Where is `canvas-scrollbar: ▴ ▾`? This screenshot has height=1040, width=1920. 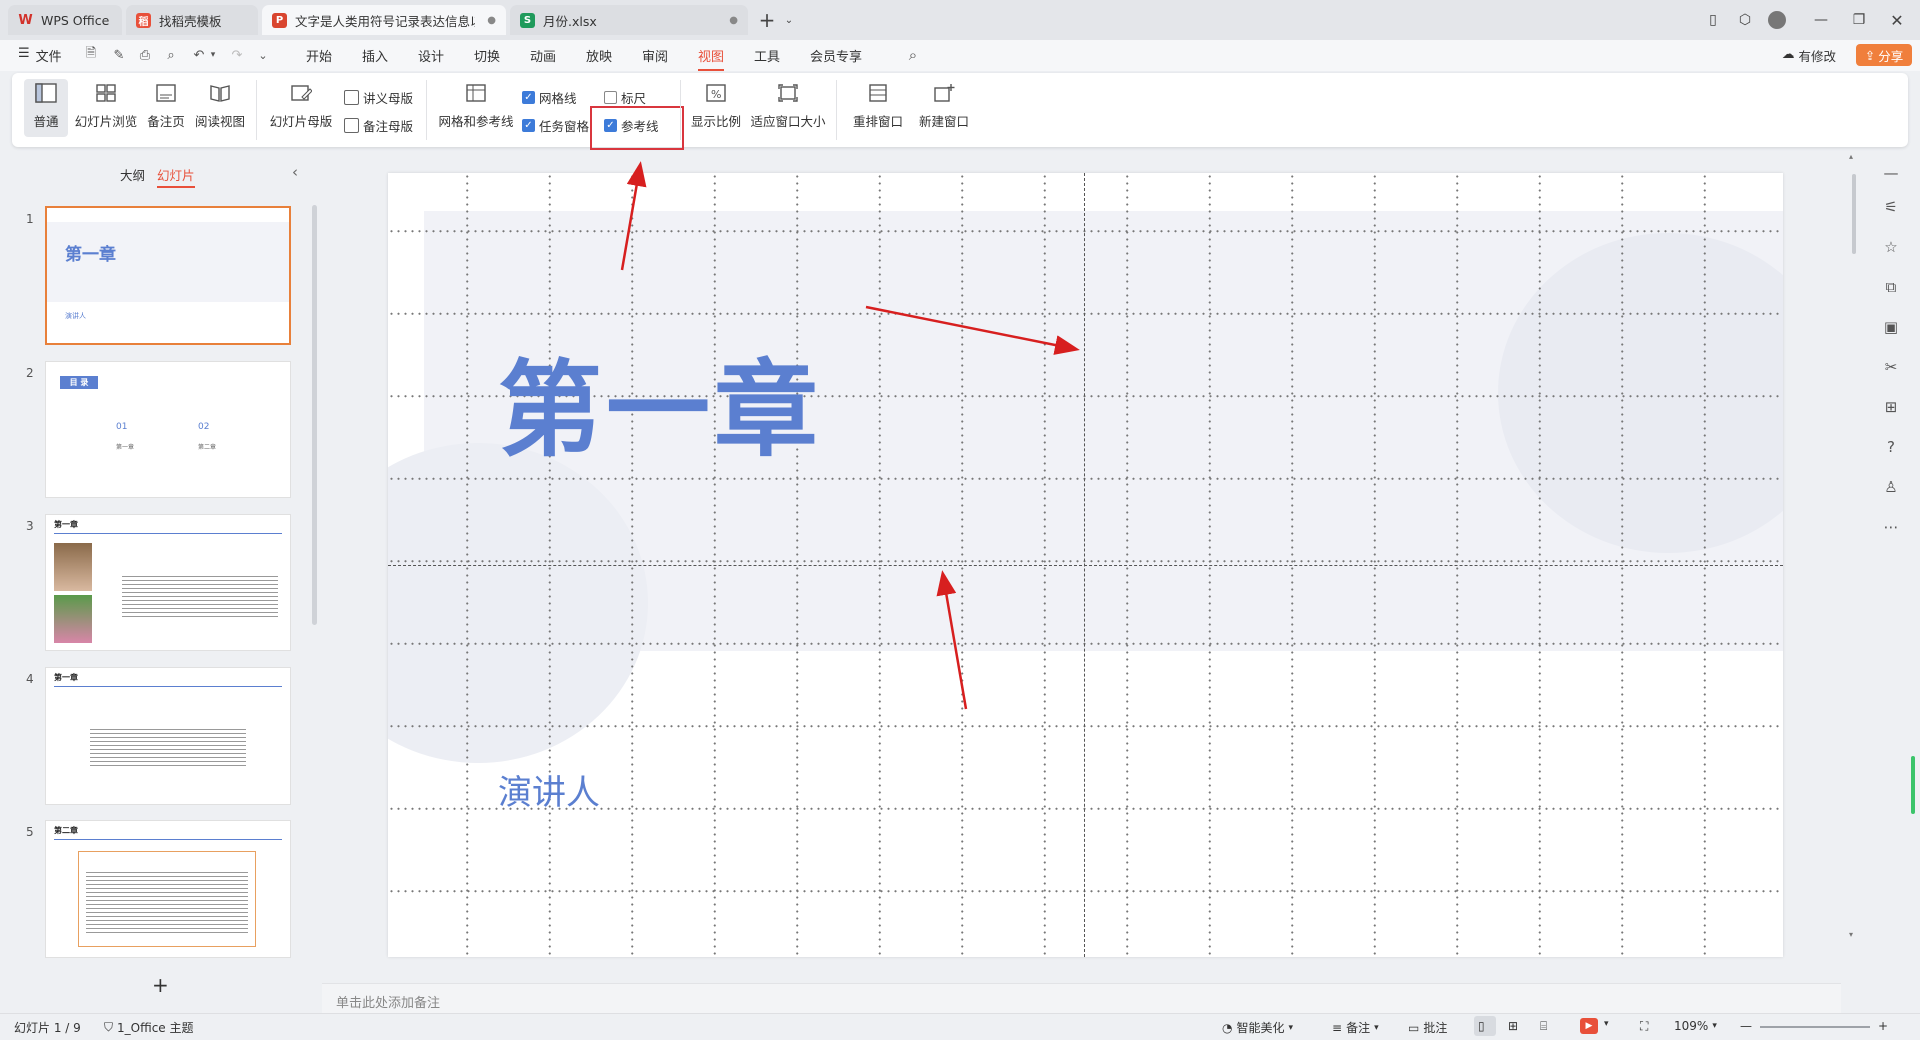
canvas-scrollbar: ▴ ▾ is located at coordinates (1853, 566).